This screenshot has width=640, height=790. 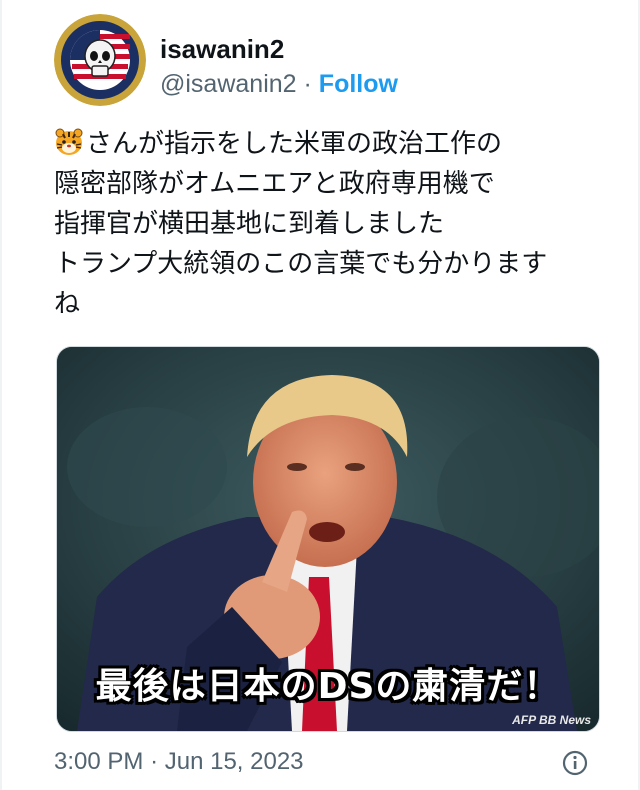 I want to click on skull-badge-icon, so click(x=100, y=60).